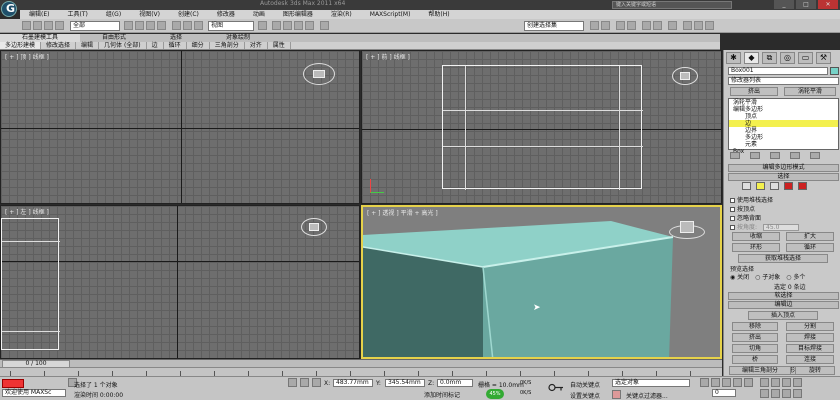  Describe the element at coordinates (788, 186) in the screenshot. I see `polygon-mode-icon` at that location.